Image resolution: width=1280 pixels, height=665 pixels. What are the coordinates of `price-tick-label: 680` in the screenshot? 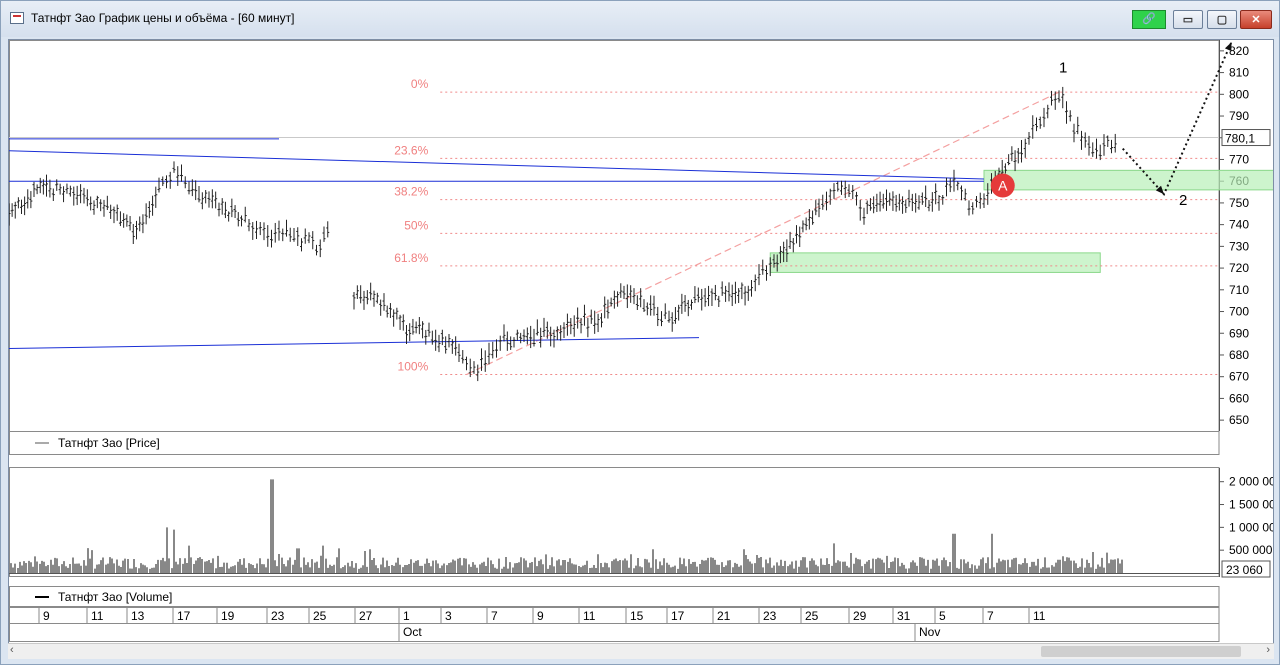 It's located at (1239, 355).